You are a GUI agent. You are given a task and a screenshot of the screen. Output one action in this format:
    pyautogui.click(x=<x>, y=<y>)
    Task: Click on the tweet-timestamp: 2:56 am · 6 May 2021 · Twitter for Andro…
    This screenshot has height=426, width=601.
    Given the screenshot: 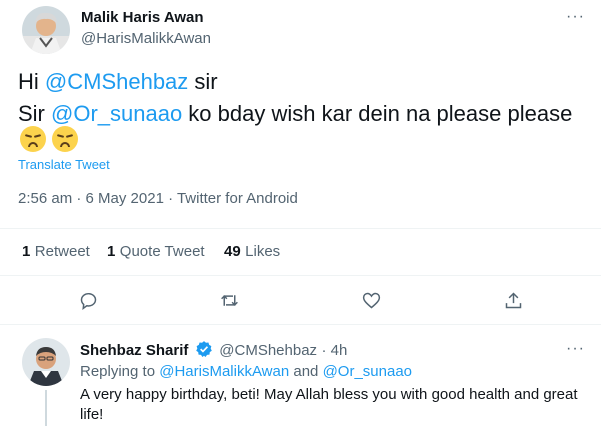 What is the action you would take?
    pyautogui.click(x=158, y=198)
    